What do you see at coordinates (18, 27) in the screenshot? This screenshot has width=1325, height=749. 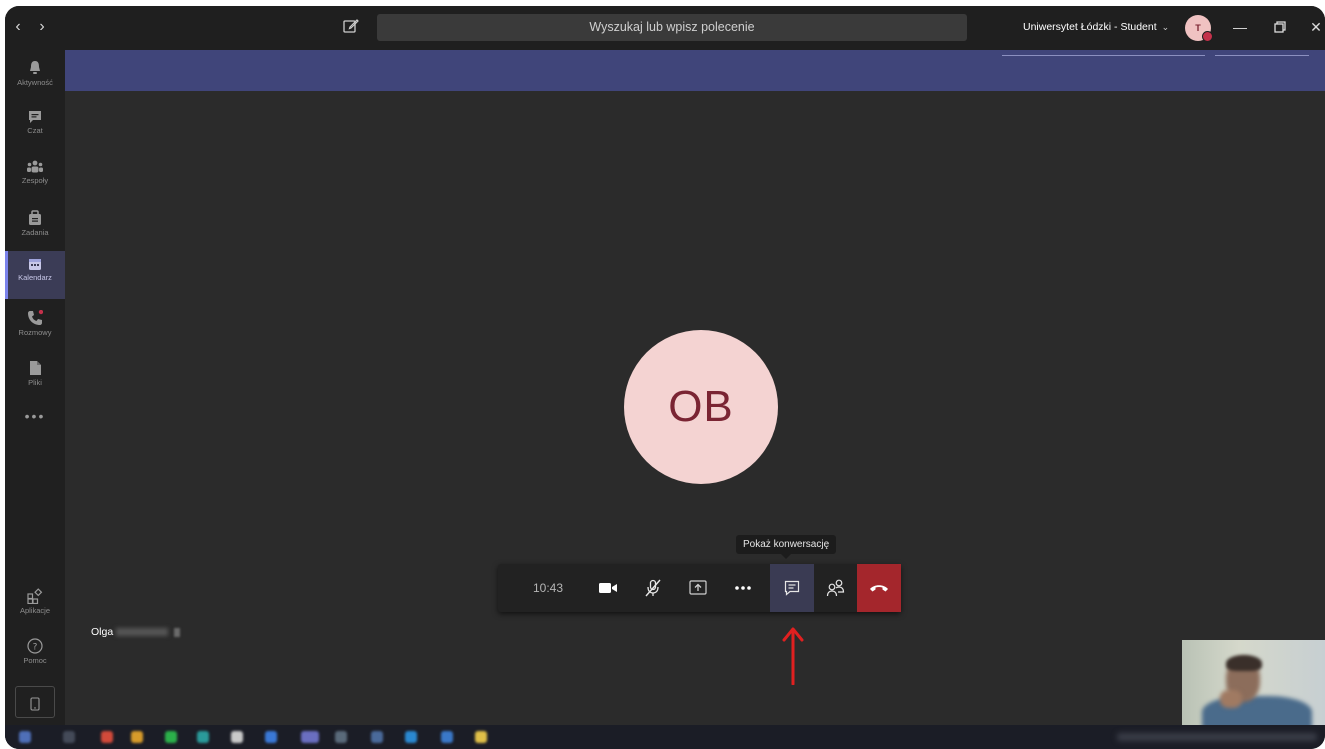 I see `back-arrow-icon: ‹` at bounding box center [18, 27].